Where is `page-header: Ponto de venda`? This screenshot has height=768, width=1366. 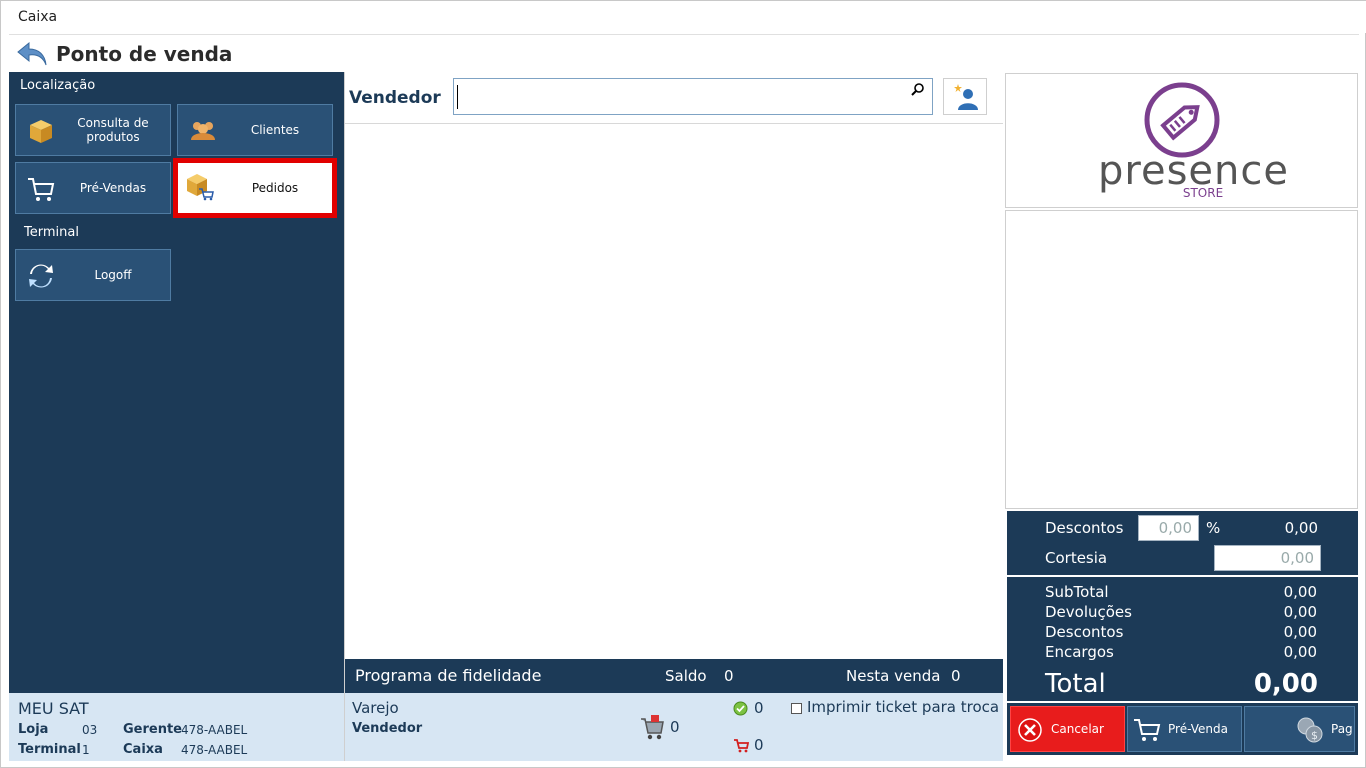
page-header: Ponto de venda is located at coordinates (684, 53).